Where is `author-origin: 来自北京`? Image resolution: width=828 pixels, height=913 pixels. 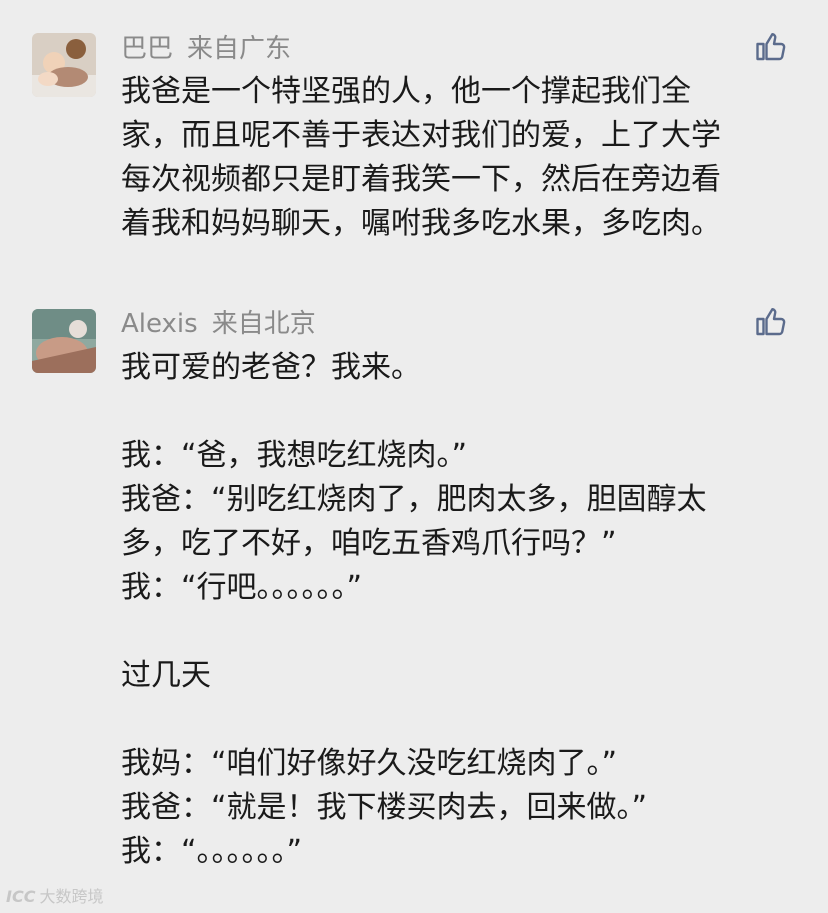
author-origin: 来自北京 is located at coordinates (263, 324).